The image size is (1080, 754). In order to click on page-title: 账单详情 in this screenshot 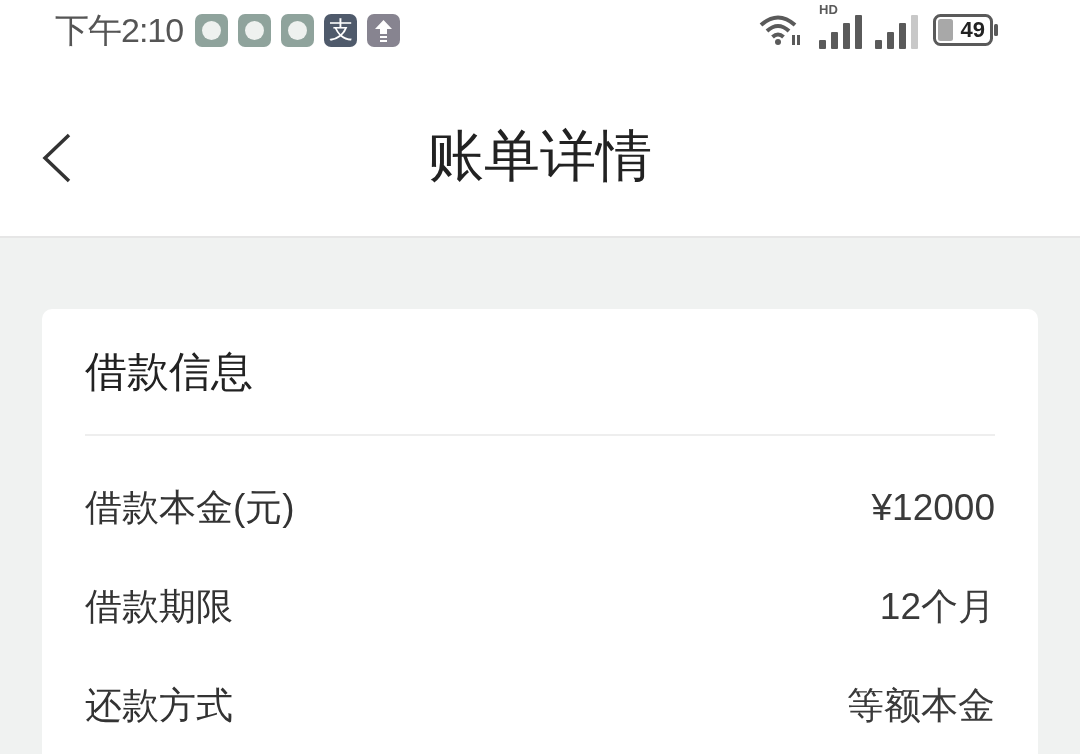, I will do `click(540, 156)`.